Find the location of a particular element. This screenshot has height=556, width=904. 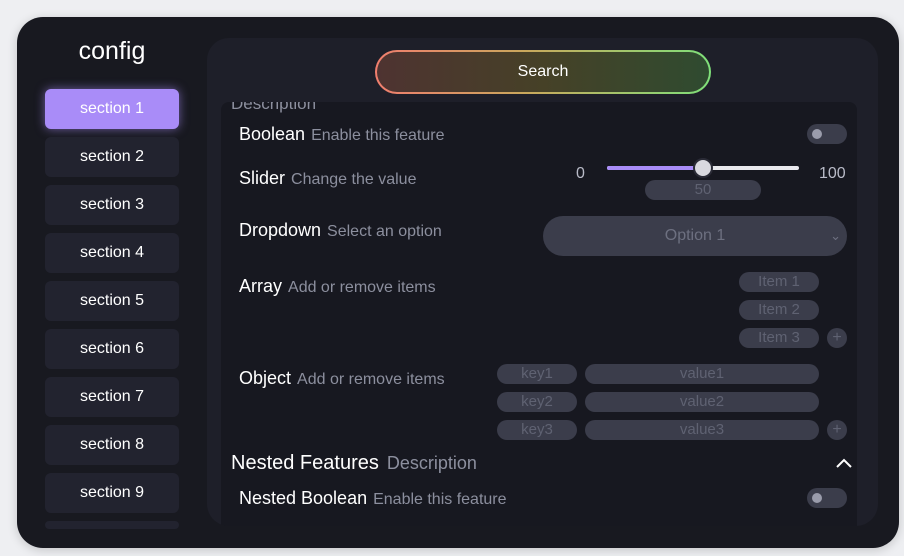

array-row: Array Add or remove items is located at coordinates (337, 286).